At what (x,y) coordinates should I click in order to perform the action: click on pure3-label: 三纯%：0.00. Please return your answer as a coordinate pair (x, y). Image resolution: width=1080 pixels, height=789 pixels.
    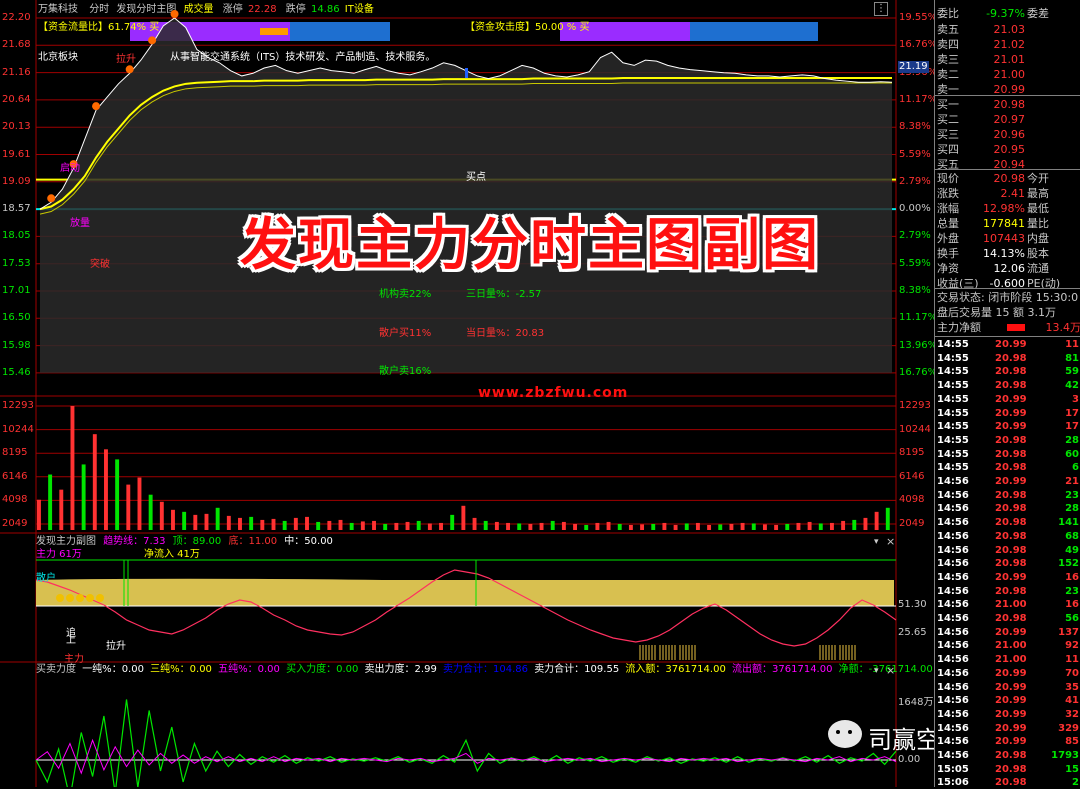
    Looking at the image, I should click on (181, 669).